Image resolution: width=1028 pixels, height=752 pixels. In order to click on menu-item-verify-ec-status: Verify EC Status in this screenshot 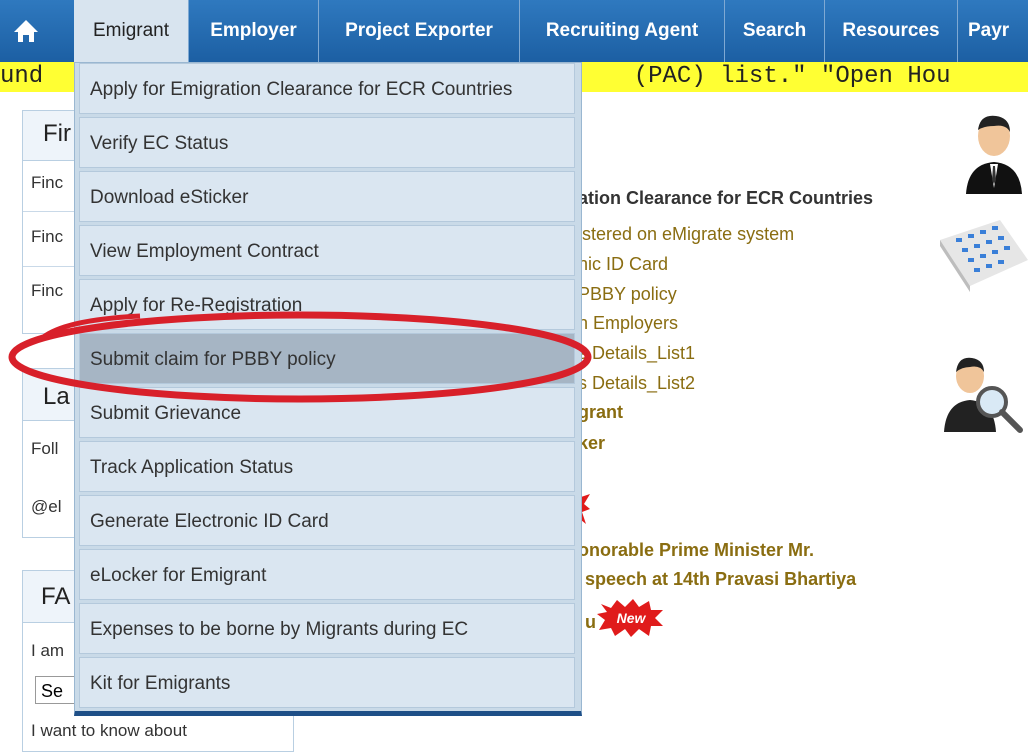, I will do `click(327, 142)`.